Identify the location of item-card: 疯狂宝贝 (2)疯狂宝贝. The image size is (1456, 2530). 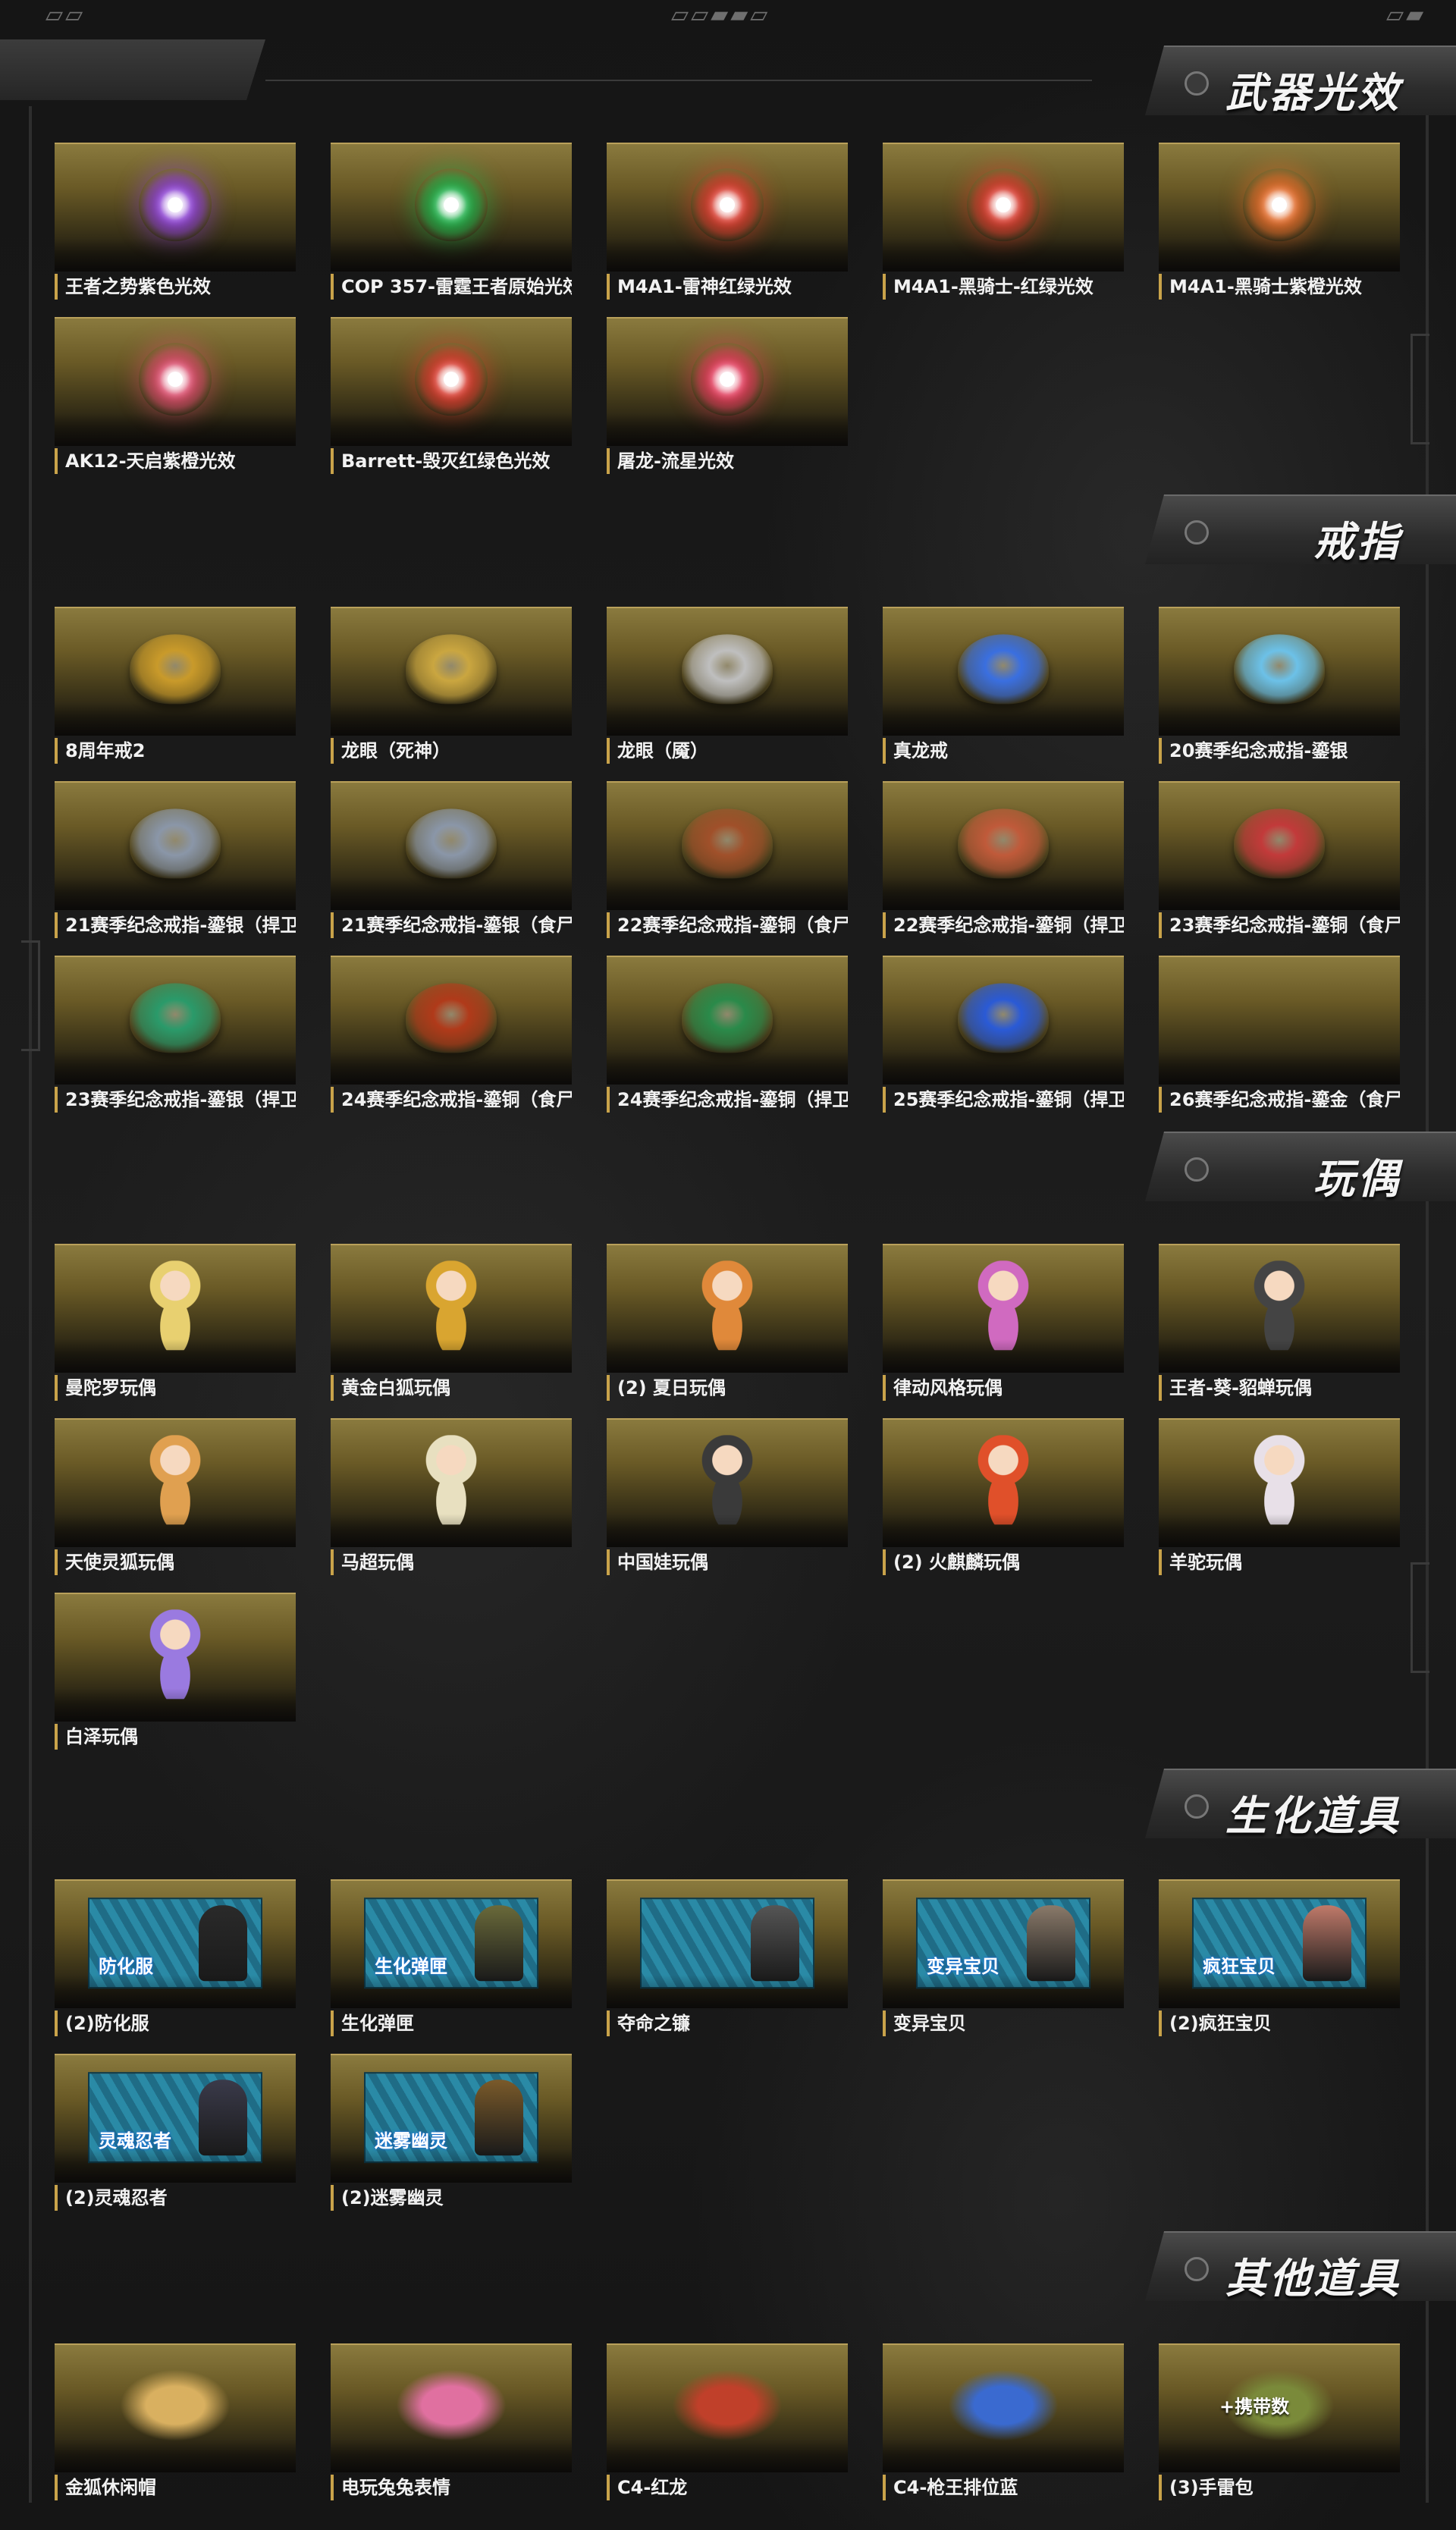
(1279, 1957).